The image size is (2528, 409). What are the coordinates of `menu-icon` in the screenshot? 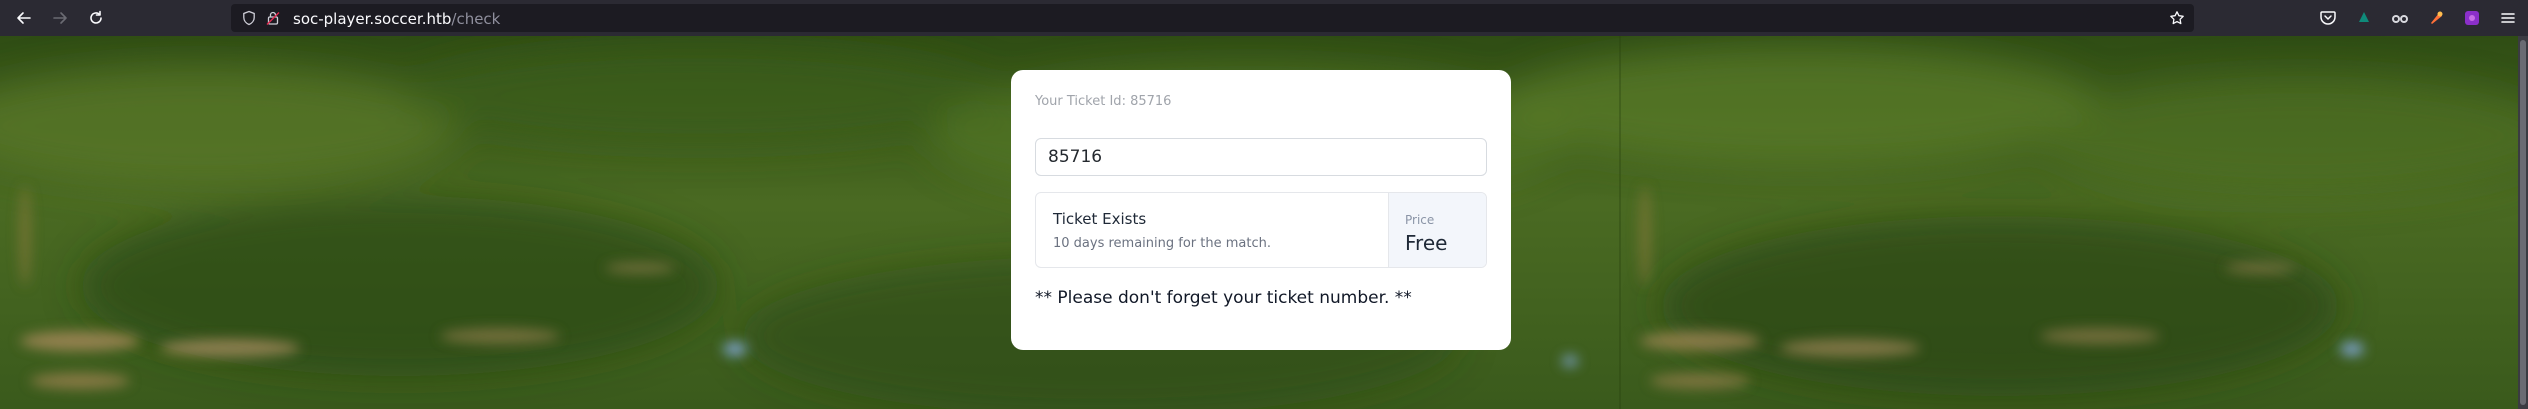 It's located at (2508, 18).